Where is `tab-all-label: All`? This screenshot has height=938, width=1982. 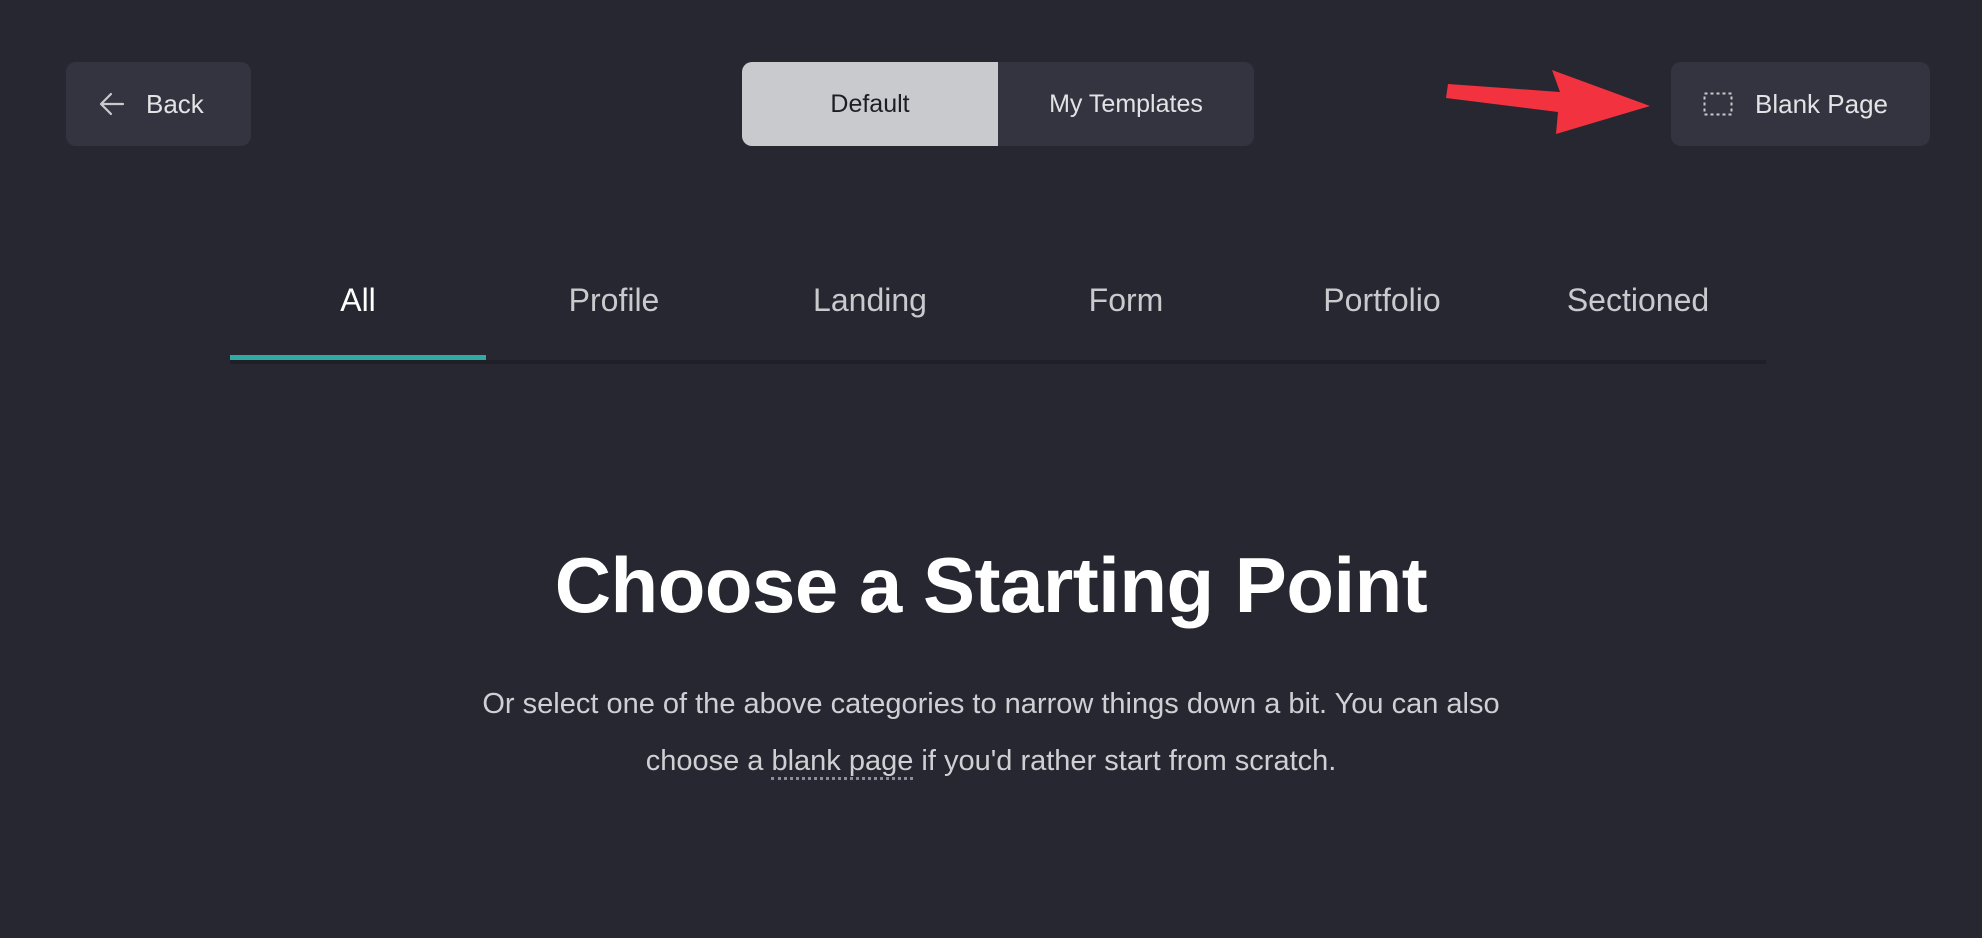
tab-all-label: All is located at coordinates (358, 300).